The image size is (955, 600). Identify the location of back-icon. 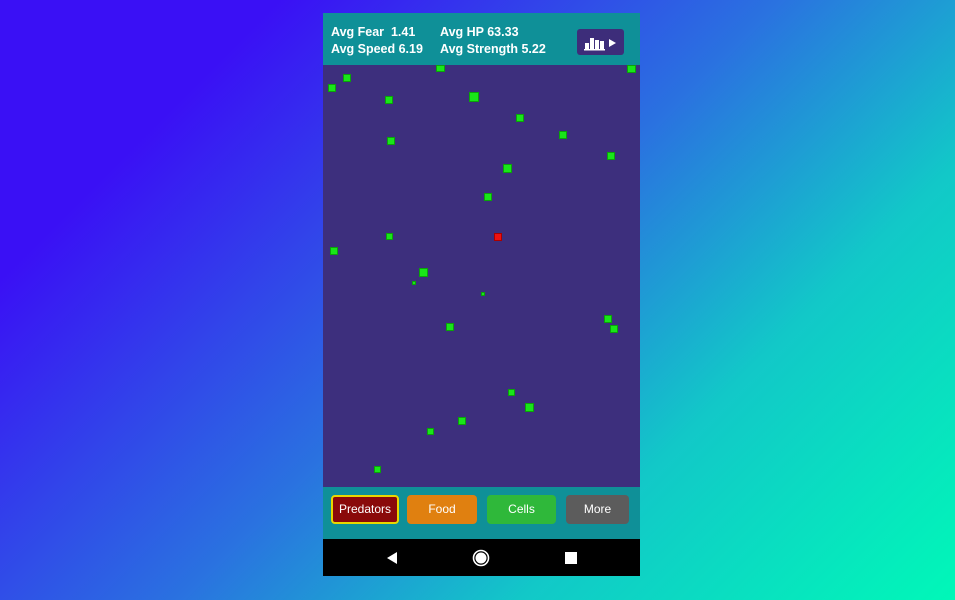
(392, 558).